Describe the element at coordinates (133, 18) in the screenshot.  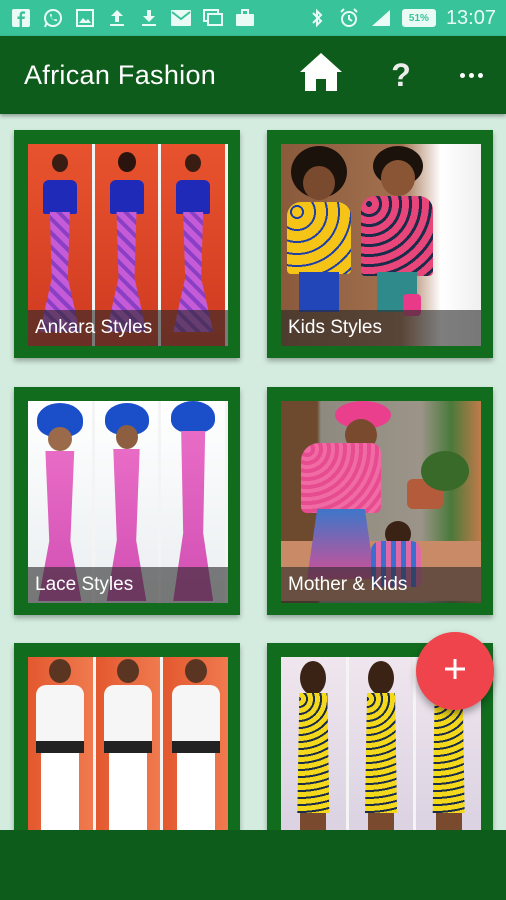
I see `notification-icons` at that location.